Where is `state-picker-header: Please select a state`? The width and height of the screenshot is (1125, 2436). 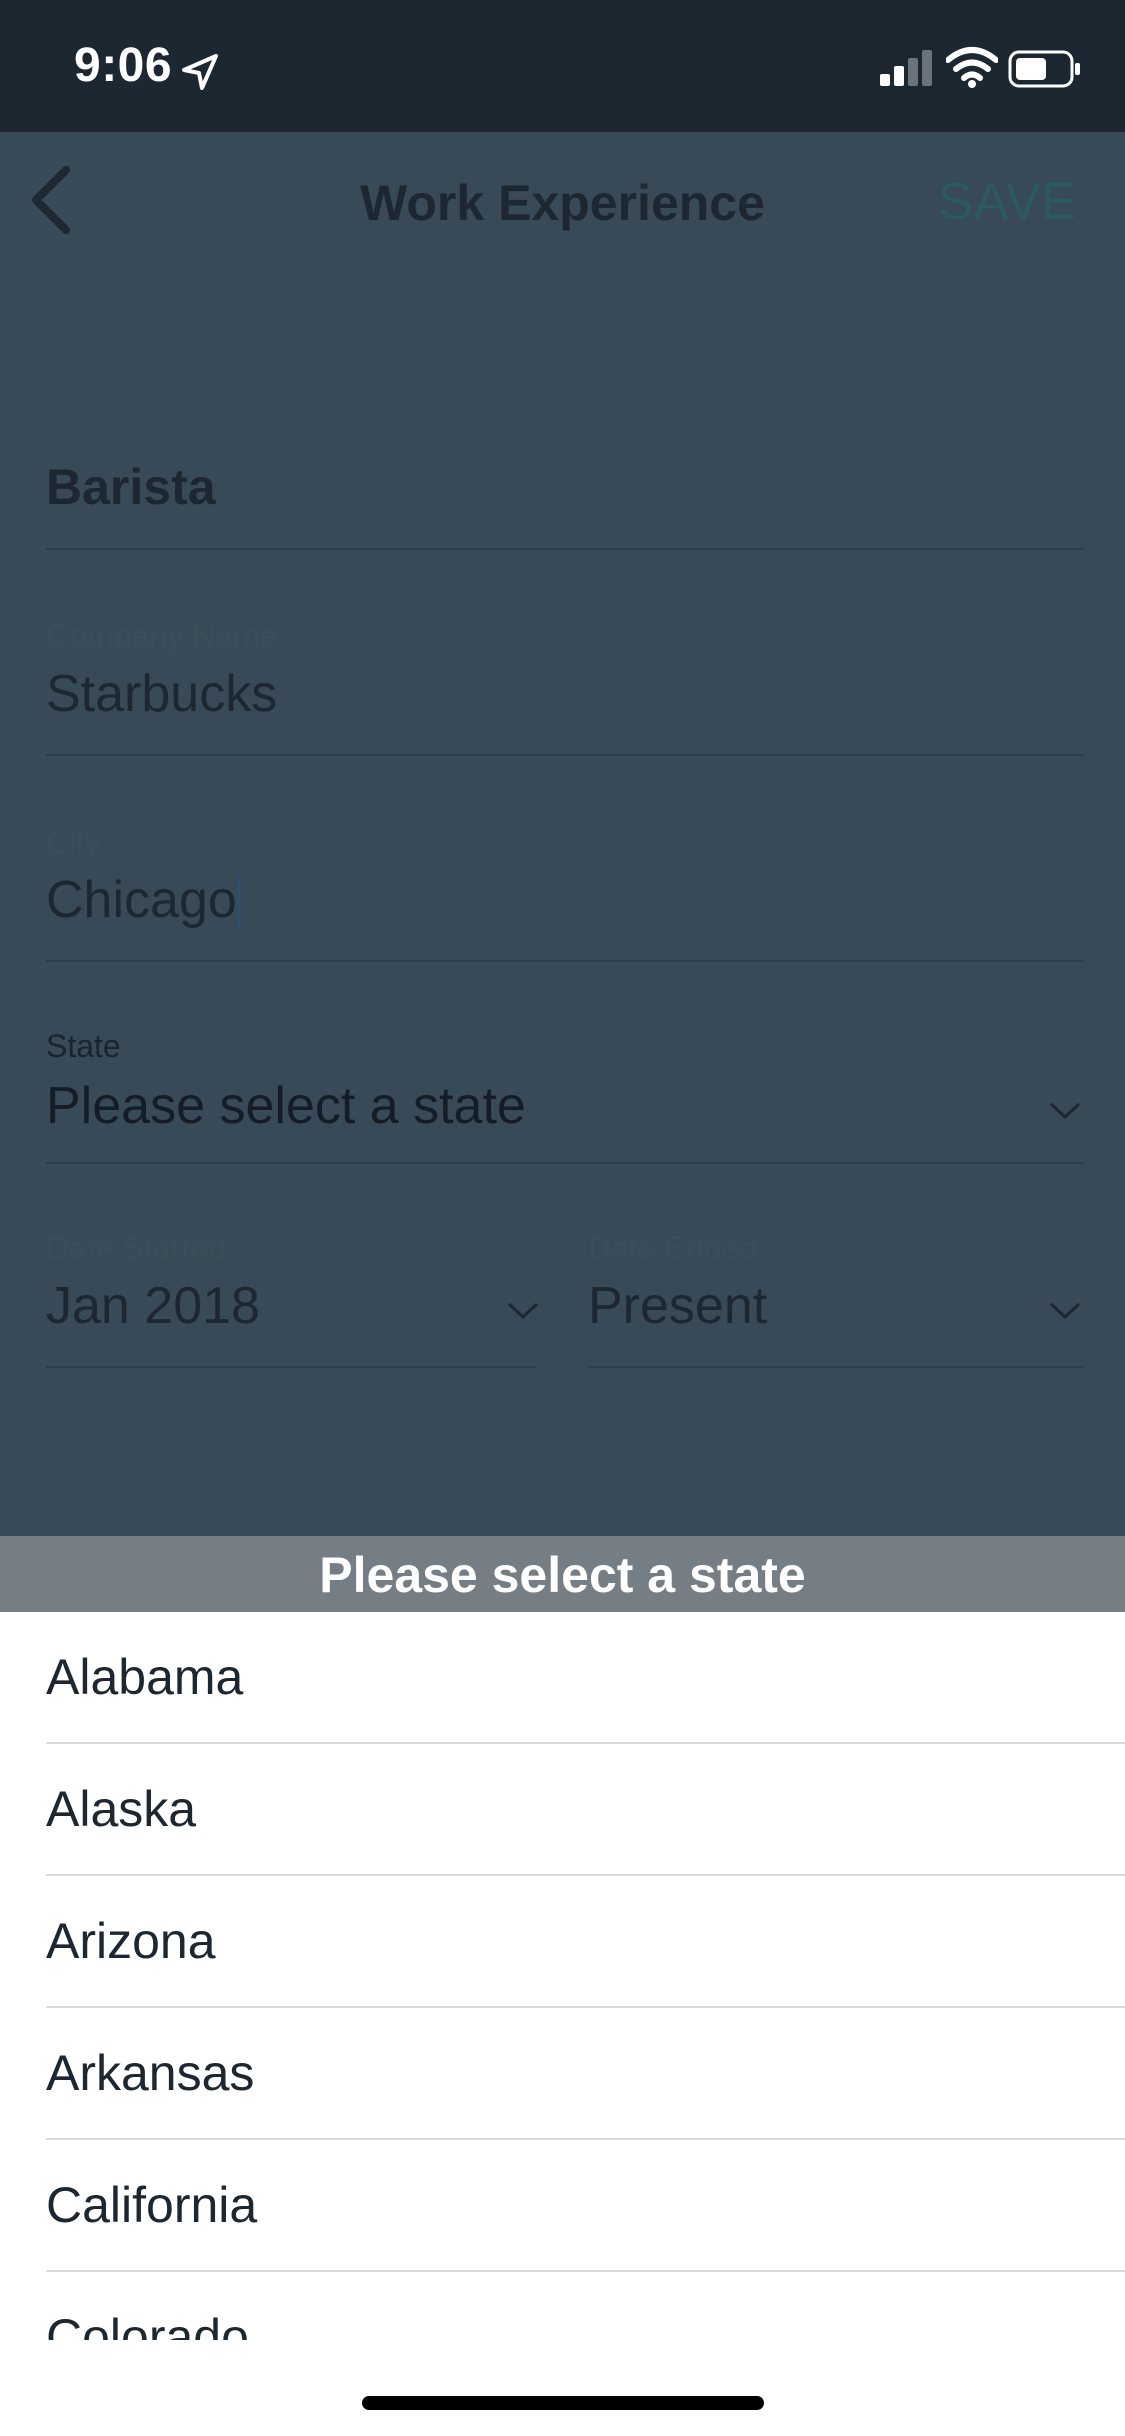
state-picker-header: Please select a state is located at coordinates (562, 1574).